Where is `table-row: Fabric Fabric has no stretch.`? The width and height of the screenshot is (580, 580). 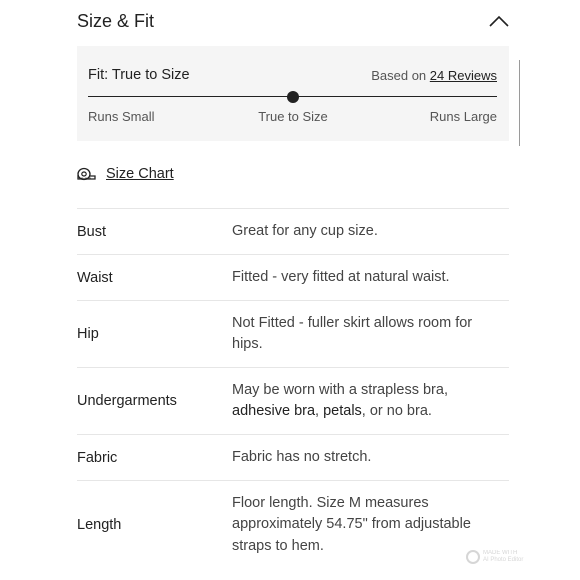
table-row: Fabric Fabric has no stretch. is located at coordinates (293, 457).